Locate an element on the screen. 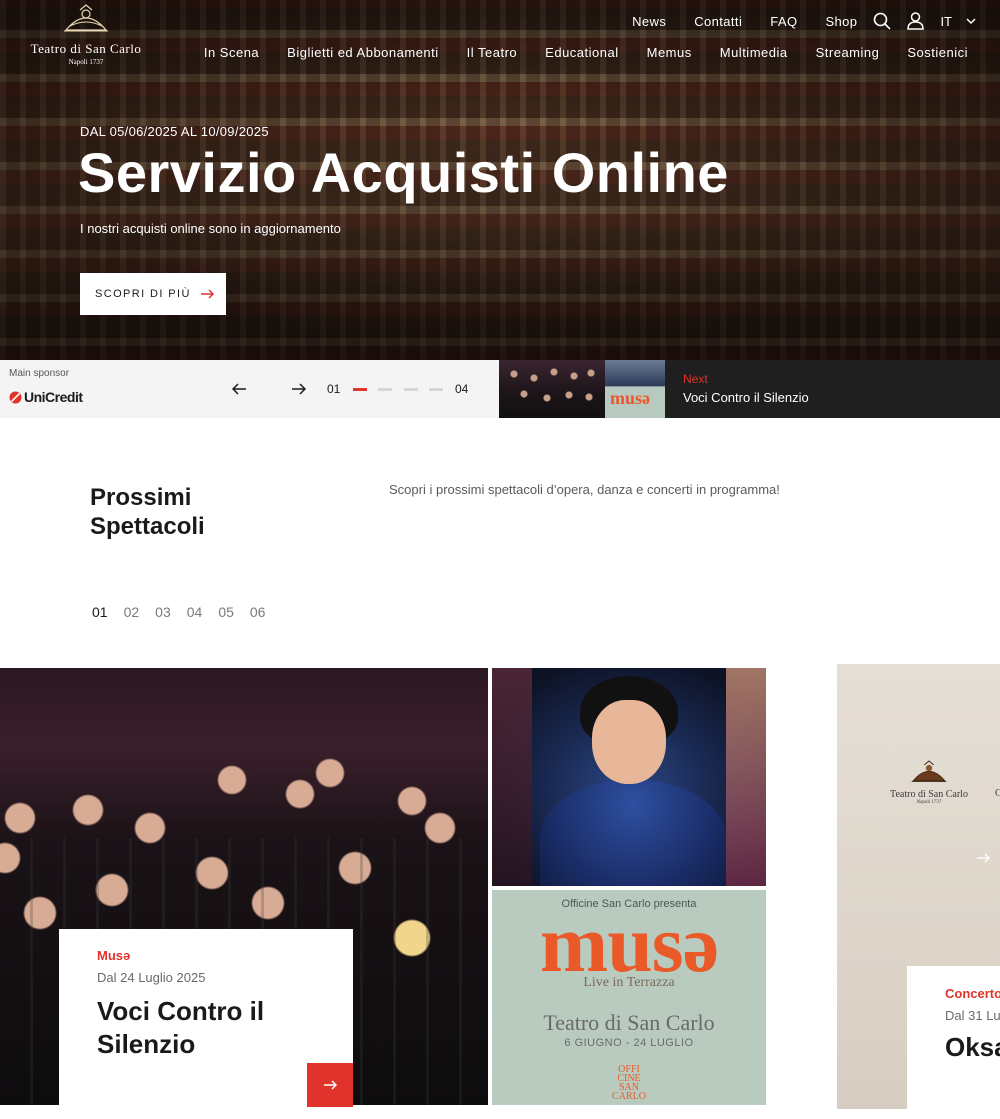 The width and height of the screenshot is (1000, 1119). poster-logo: OFFI CINE SAN CARLO is located at coordinates (629, 1083).